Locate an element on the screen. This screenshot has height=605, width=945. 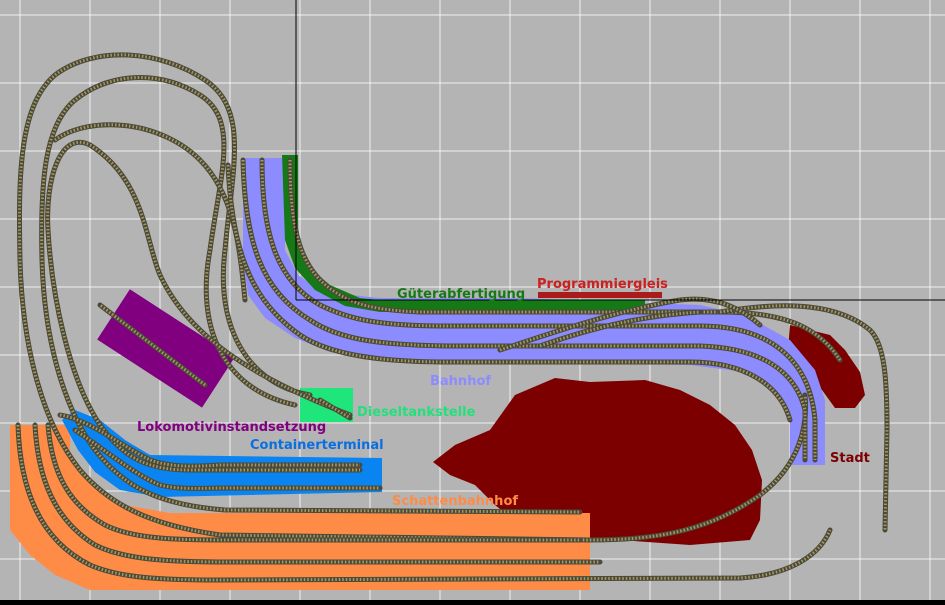
schattenbahnhof-label: Schattenbahnhof is located at coordinates (455, 501).